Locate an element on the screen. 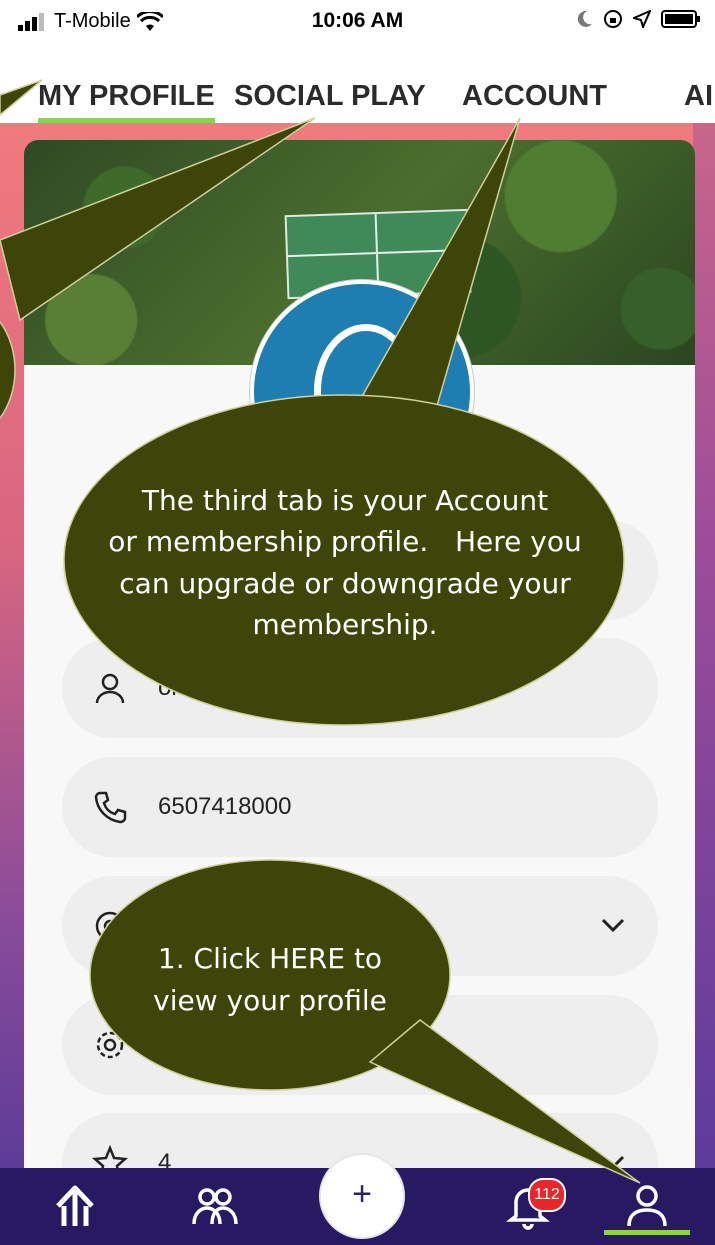 The image size is (715, 1245). chevron-down-icon is located at coordinates (613, 925).